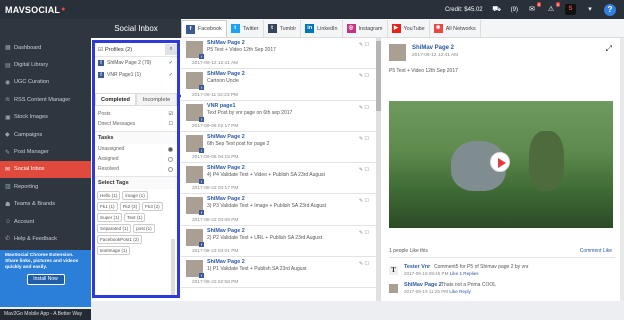 The width and height of the screenshot is (624, 320). I want to click on chevron-down-icon: ▾, so click(590, 10).